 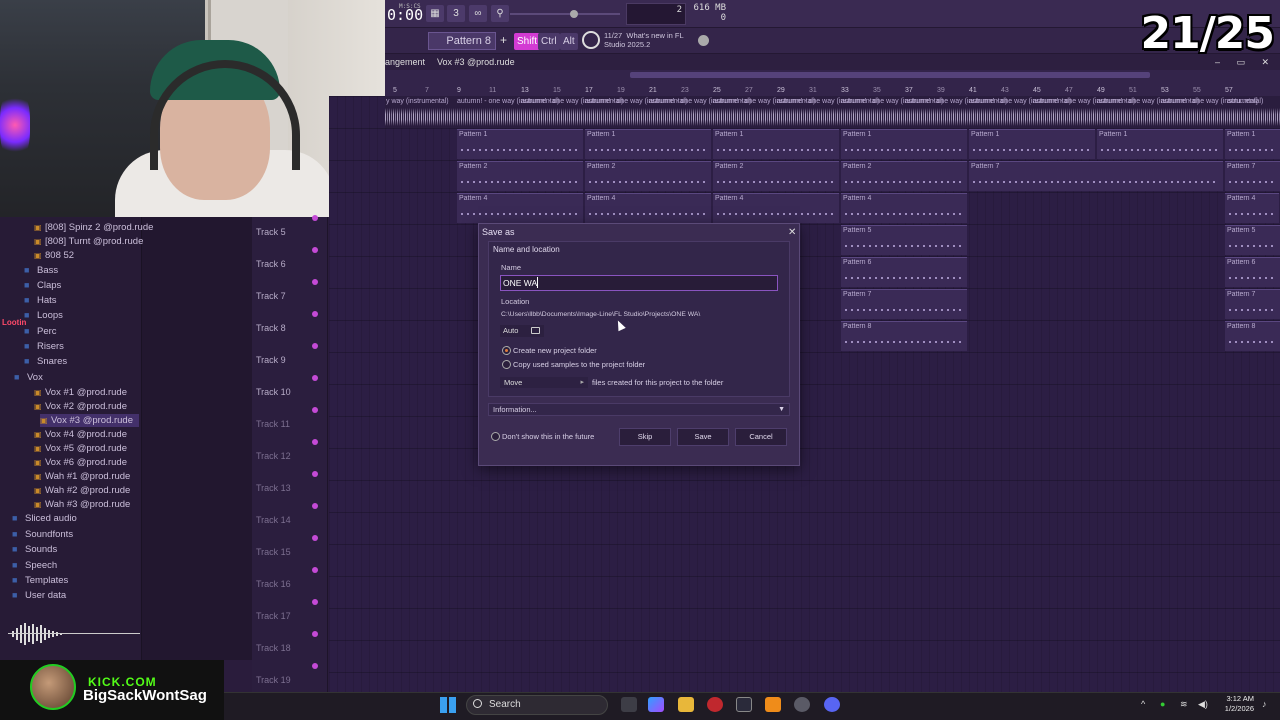 I want to click on volume-icon: ◀), so click(x=1203, y=704).